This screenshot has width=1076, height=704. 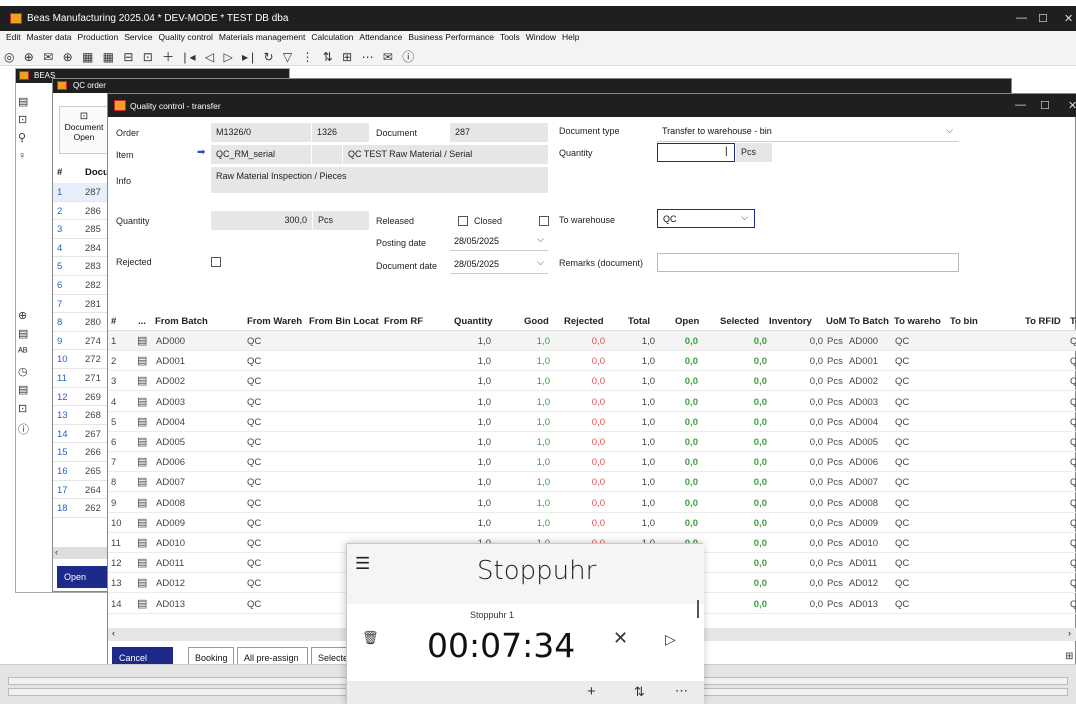 What do you see at coordinates (917, 321) in the screenshot?
I see `column-header: To wareho` at bounding box center [917, 321].